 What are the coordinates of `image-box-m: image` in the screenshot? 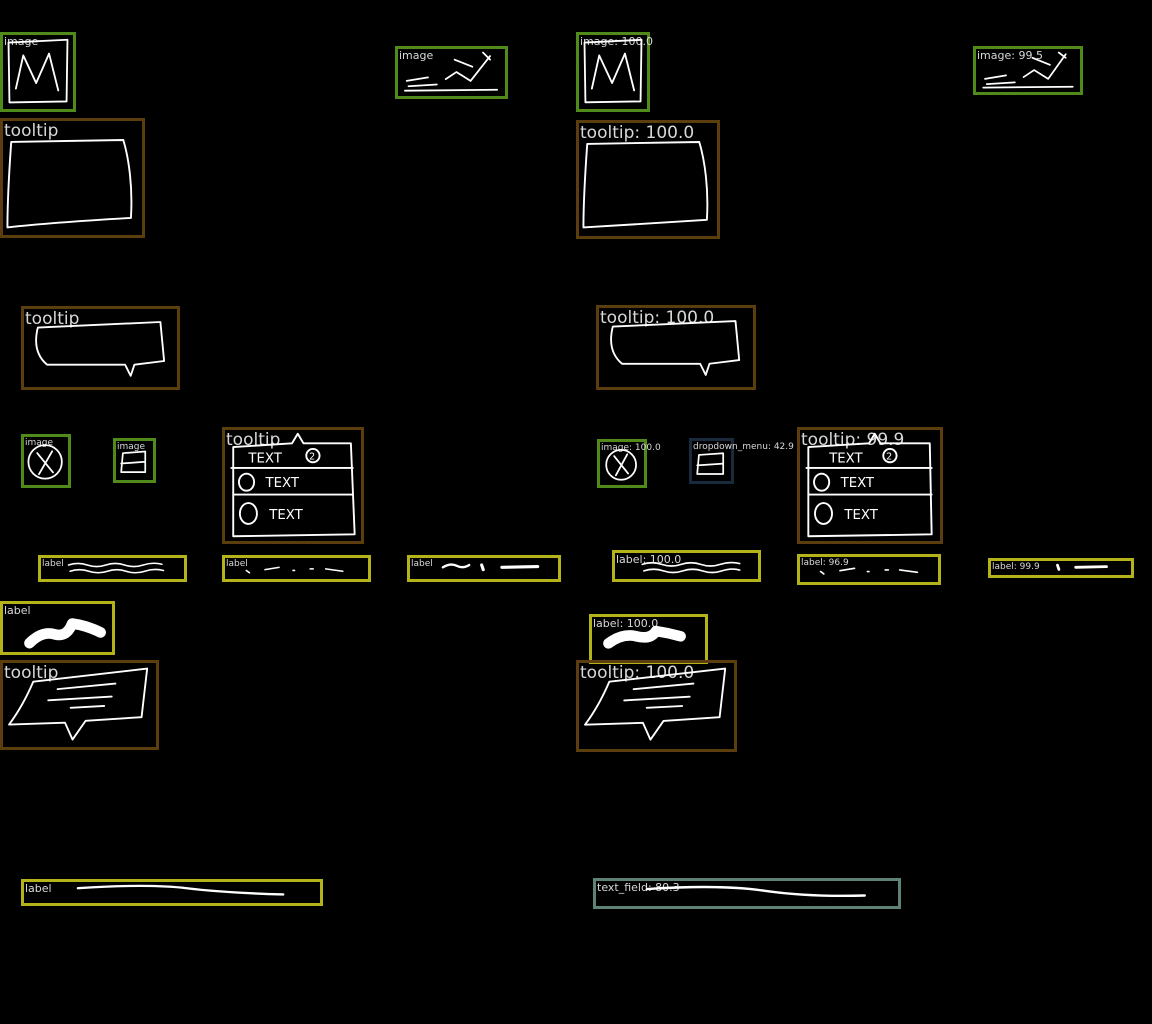 It's located at (38, 72).